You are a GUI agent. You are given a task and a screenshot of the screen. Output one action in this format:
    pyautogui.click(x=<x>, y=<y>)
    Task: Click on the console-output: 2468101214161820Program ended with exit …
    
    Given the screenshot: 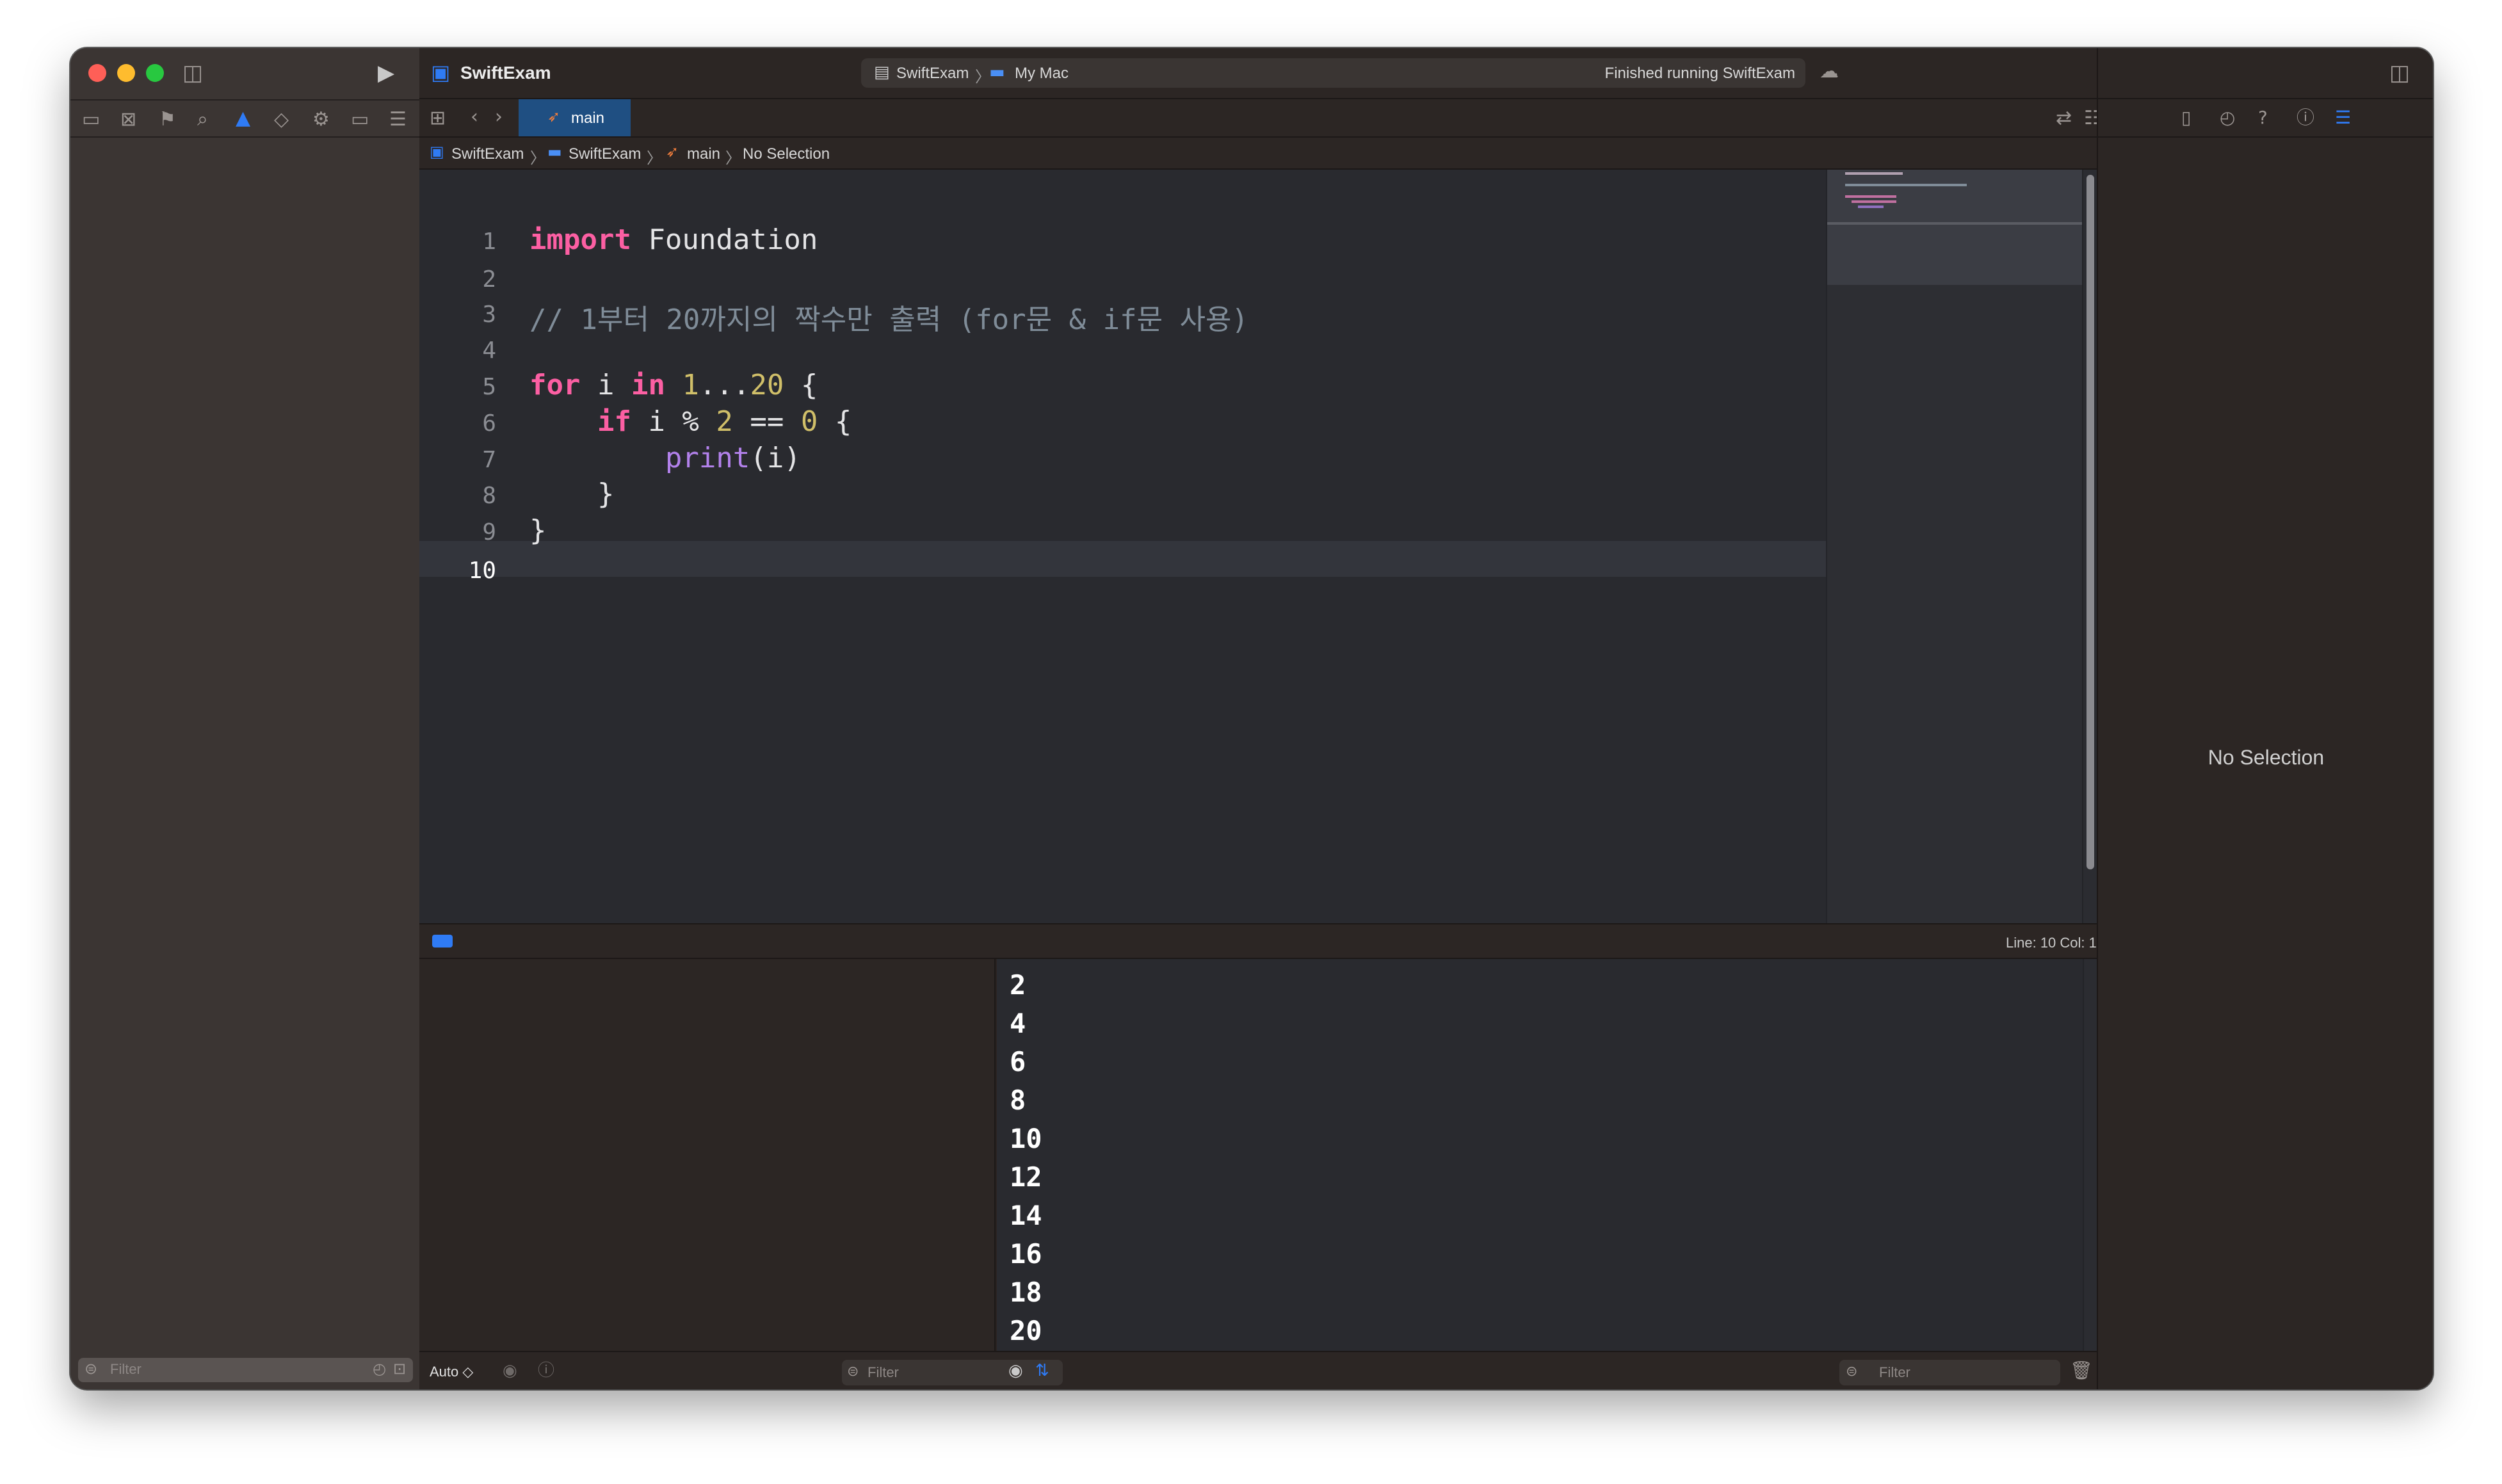 What is the action you would take?
    pyautogui.click(x=1547, y=1172)
    